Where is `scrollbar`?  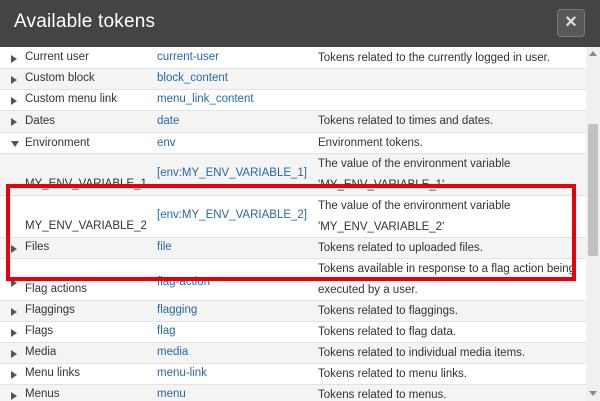 scrollbar is located at coordinates (593, 224).